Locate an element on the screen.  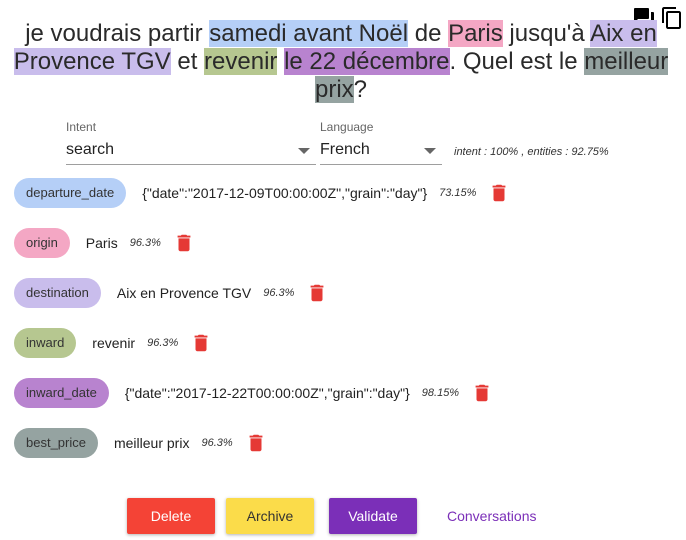
entity-highlight: revenir is located at coordinates (241, 61).